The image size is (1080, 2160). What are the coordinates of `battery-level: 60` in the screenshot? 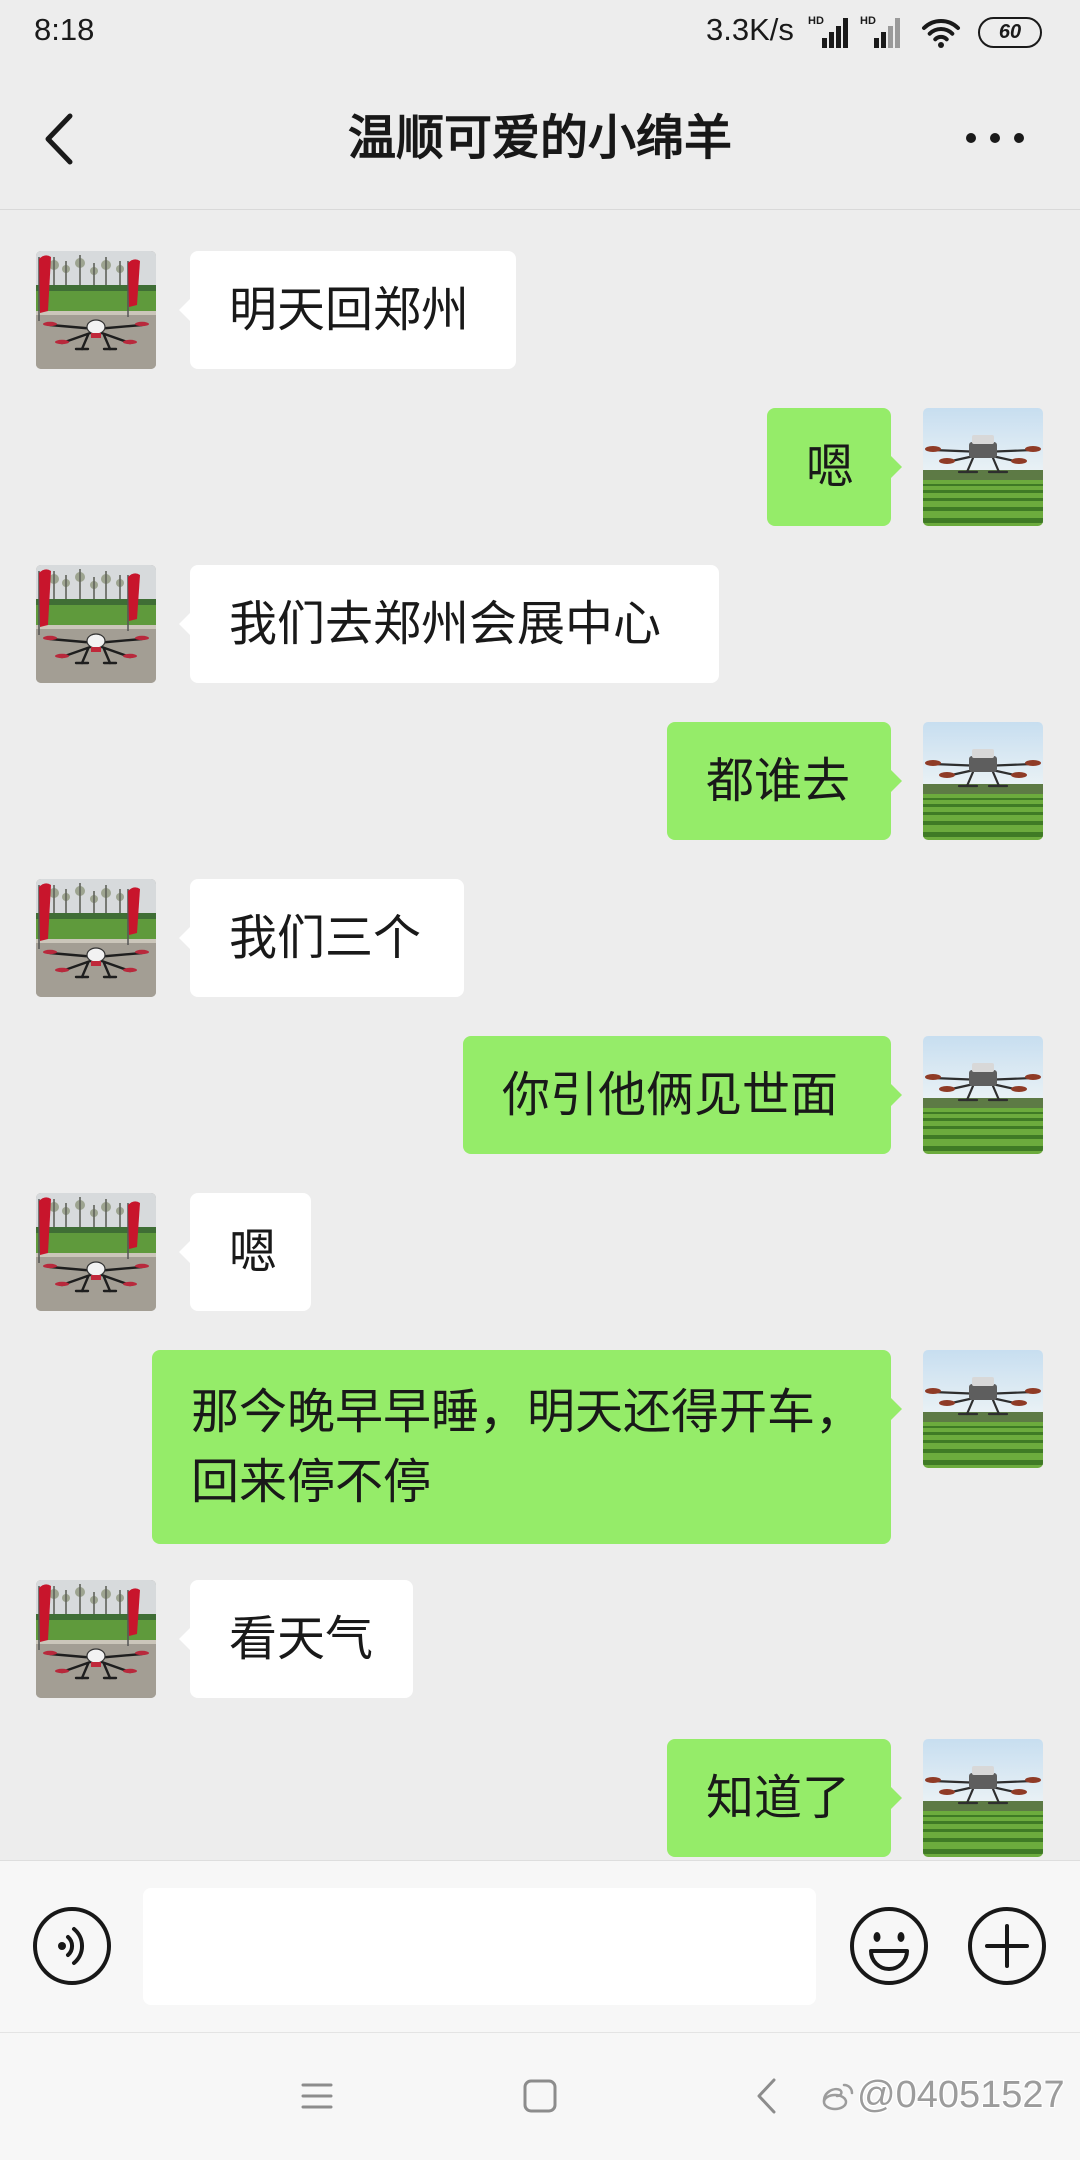 It's located at (1010, 32).